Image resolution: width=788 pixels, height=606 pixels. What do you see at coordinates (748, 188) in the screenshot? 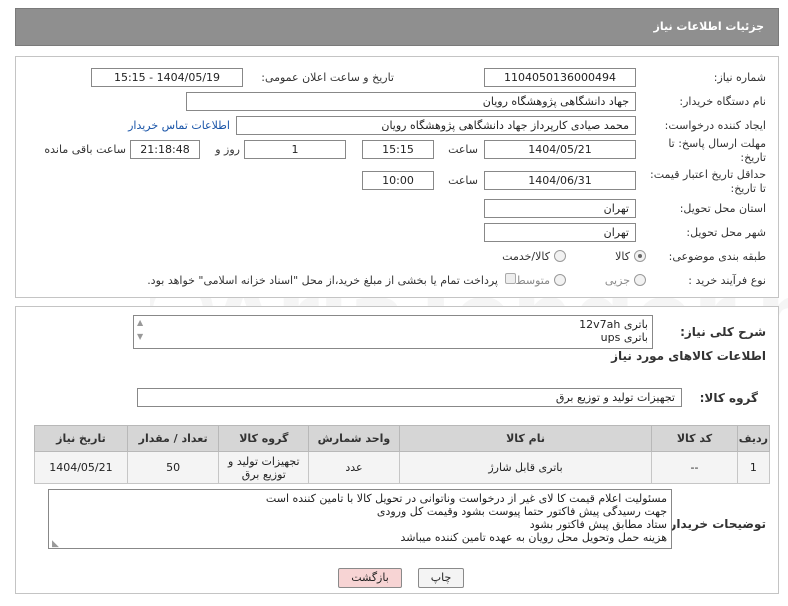
I see `price-validity-label-2: تا تاریخ:` at bounding box center [748, 188].